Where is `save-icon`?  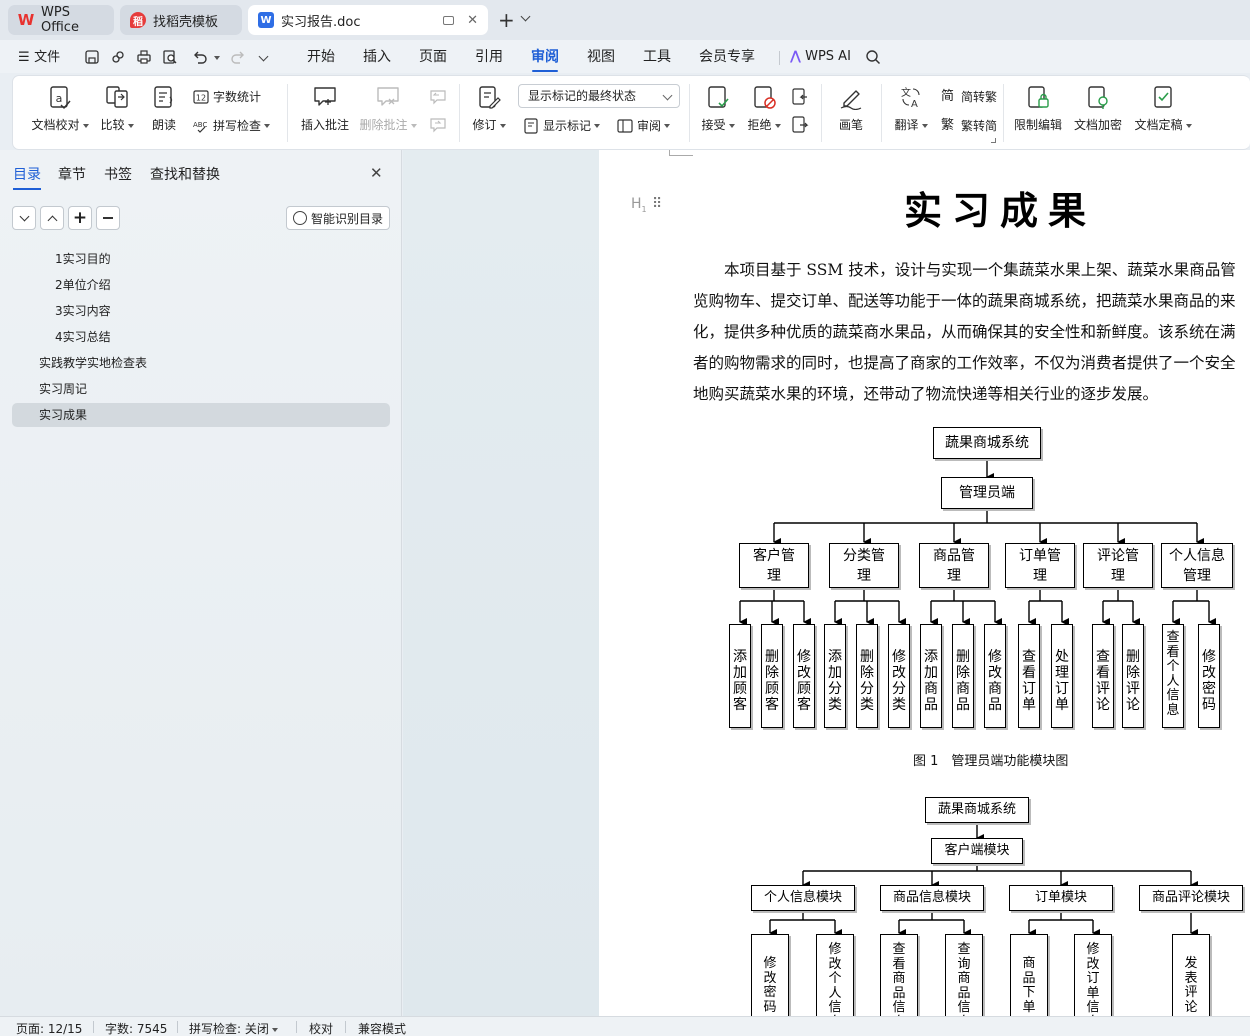
save-icon is located at coordinates (92, 57).